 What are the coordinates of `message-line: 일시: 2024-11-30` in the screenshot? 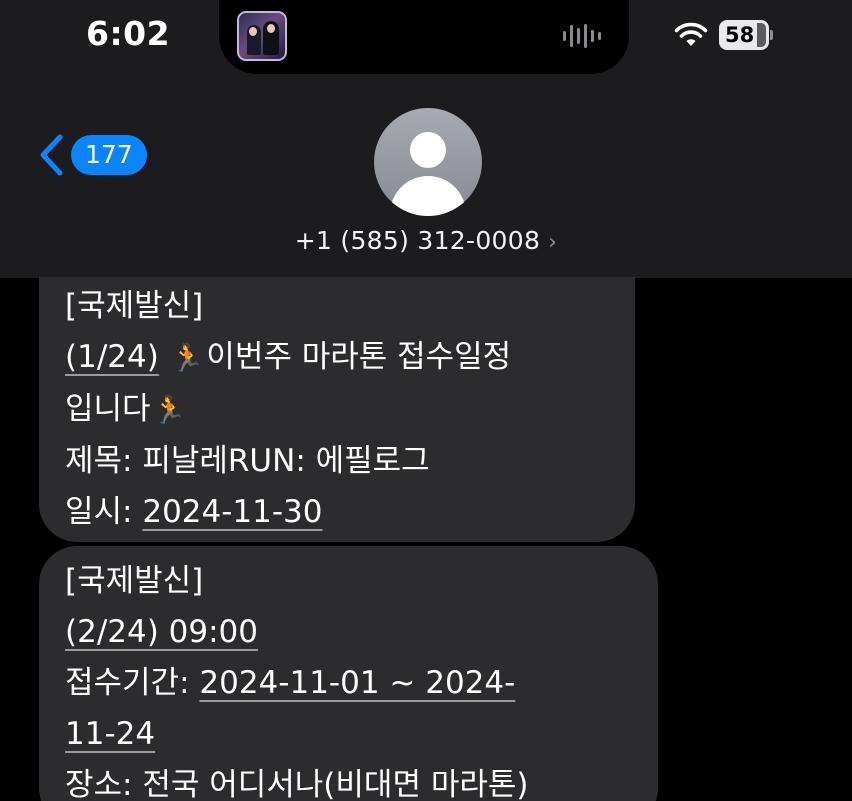 It's located at (194, 512).